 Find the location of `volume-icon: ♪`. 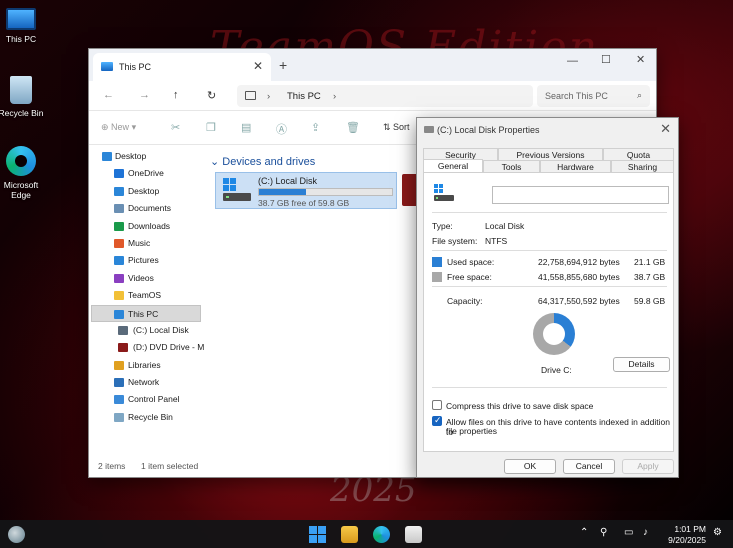

volume-icon: ♪ is located at coordinates (645, 532).